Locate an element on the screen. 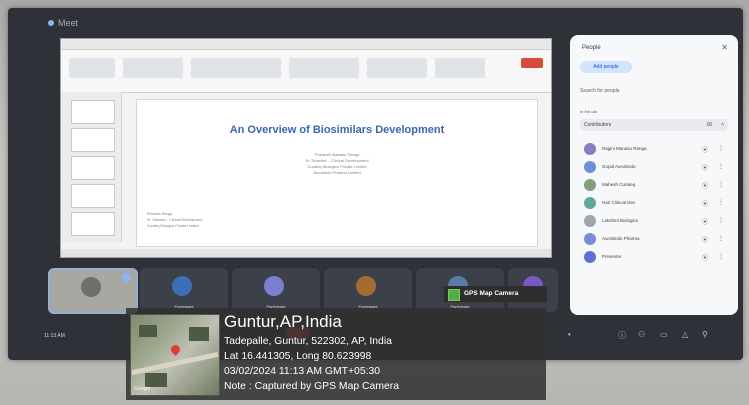 The image size is (749, 405). participant-row: Mahesh Curateq ⦿ ⋮ is located at coordinates (658, 186).